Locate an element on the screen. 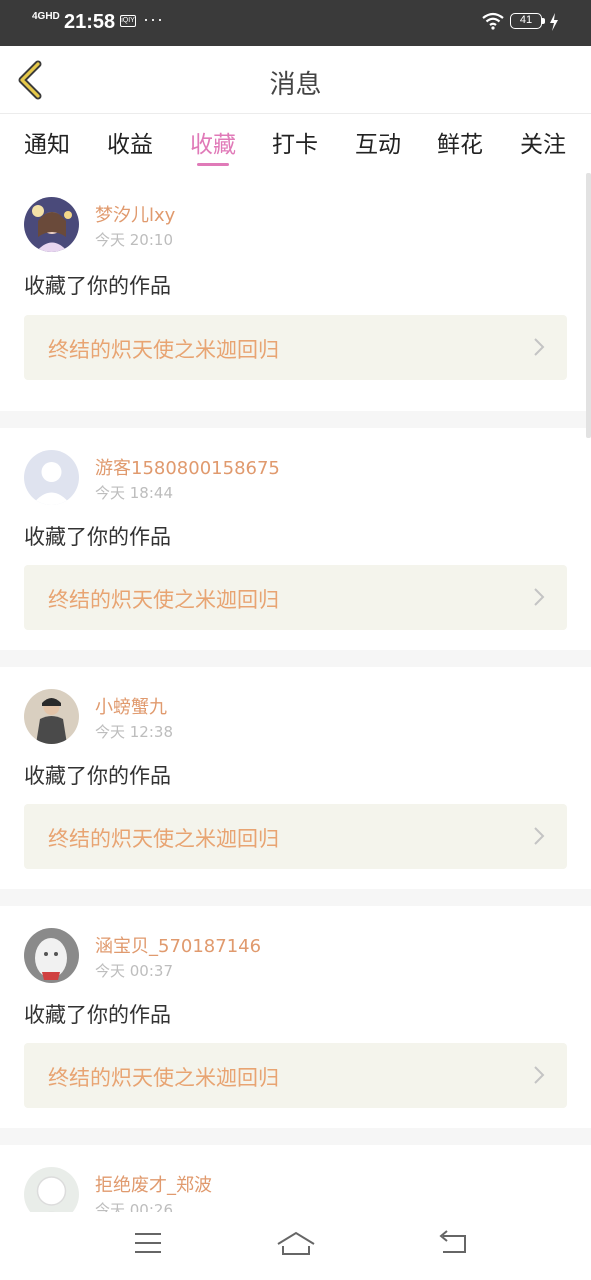 This screenshot has height=1280, width=591. battery-icon: 41 is located at coordinates (526, 21).